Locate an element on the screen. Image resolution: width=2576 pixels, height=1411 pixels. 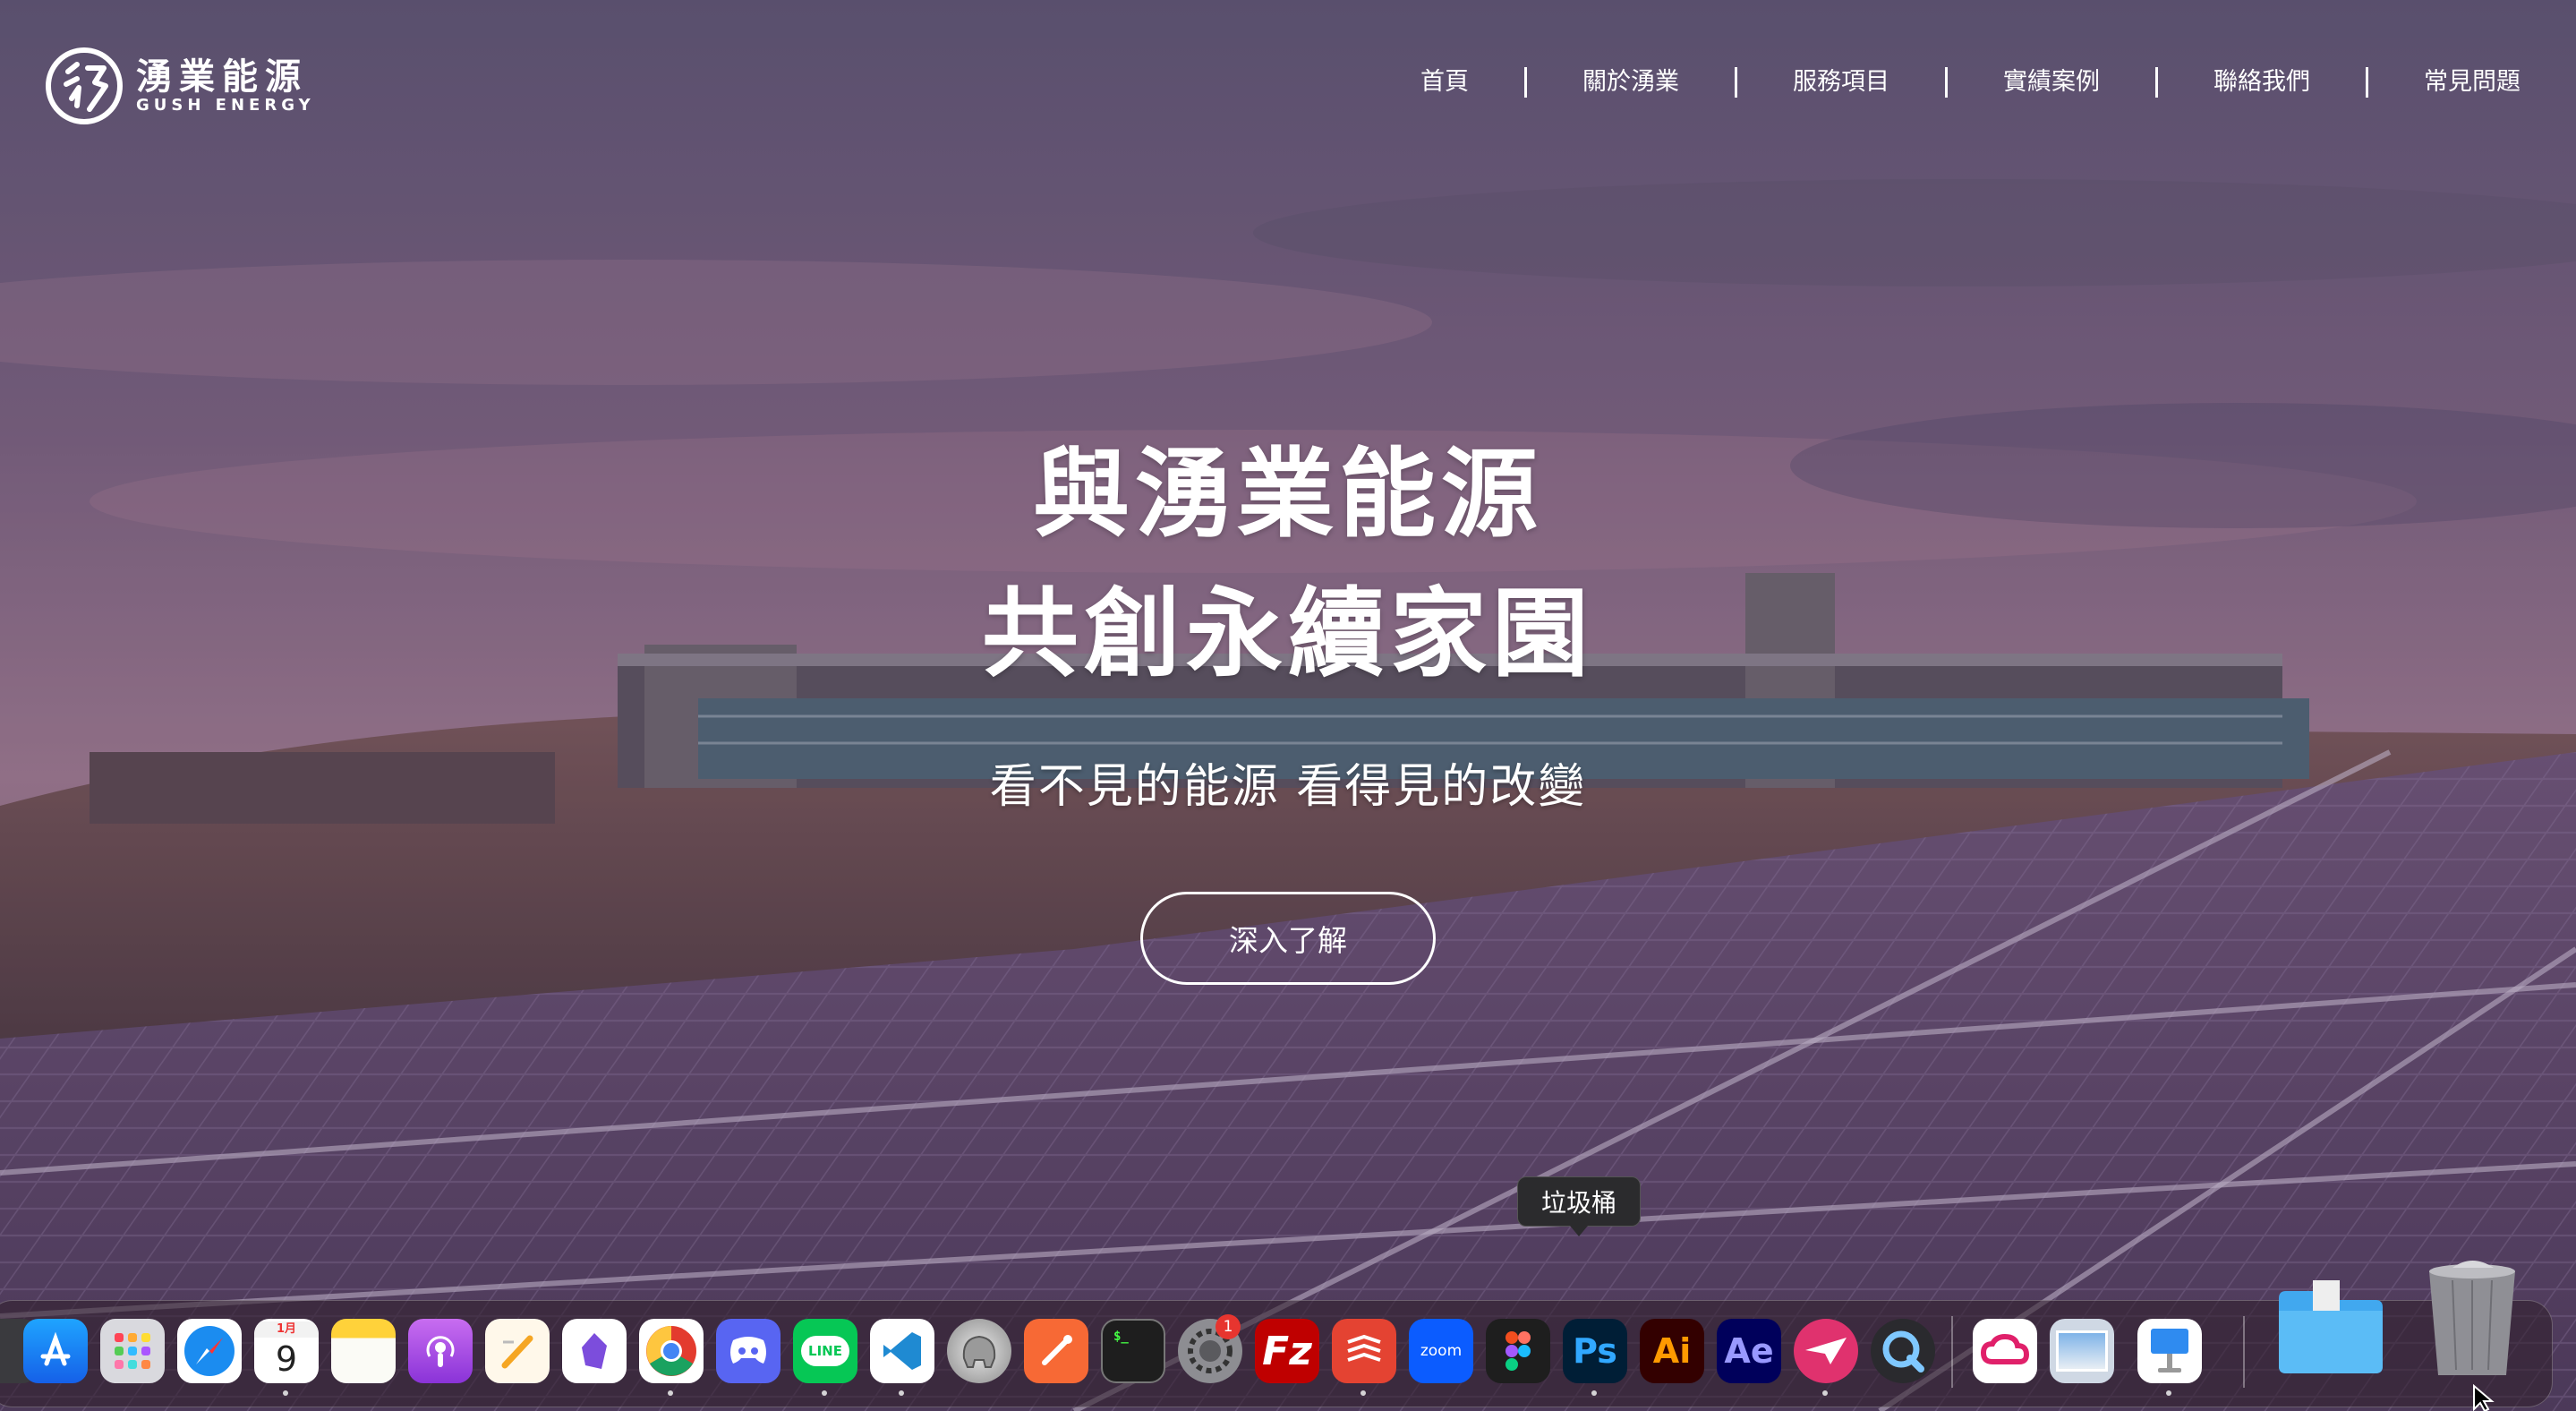
main-nav: 首頁 關於湧業 服務項目 實績案例 聯絡我們 常見問題 is located at coordinates (1943, 82).